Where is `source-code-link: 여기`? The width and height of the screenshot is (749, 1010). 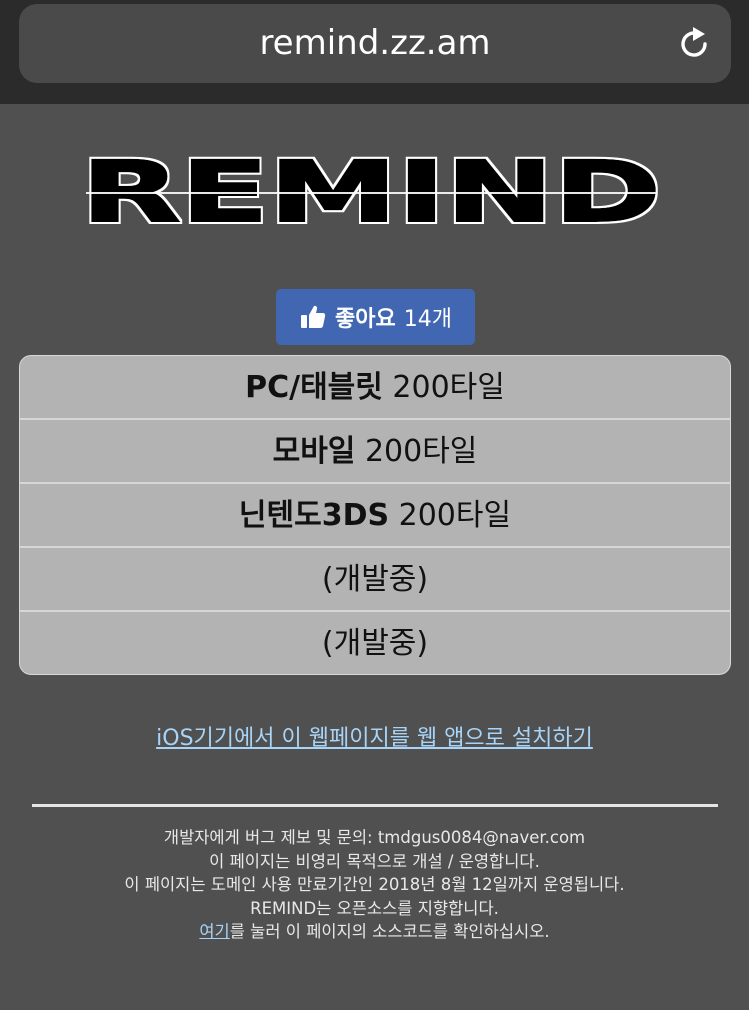
source-code-link: 여기 is located at coordinates (214, 931).